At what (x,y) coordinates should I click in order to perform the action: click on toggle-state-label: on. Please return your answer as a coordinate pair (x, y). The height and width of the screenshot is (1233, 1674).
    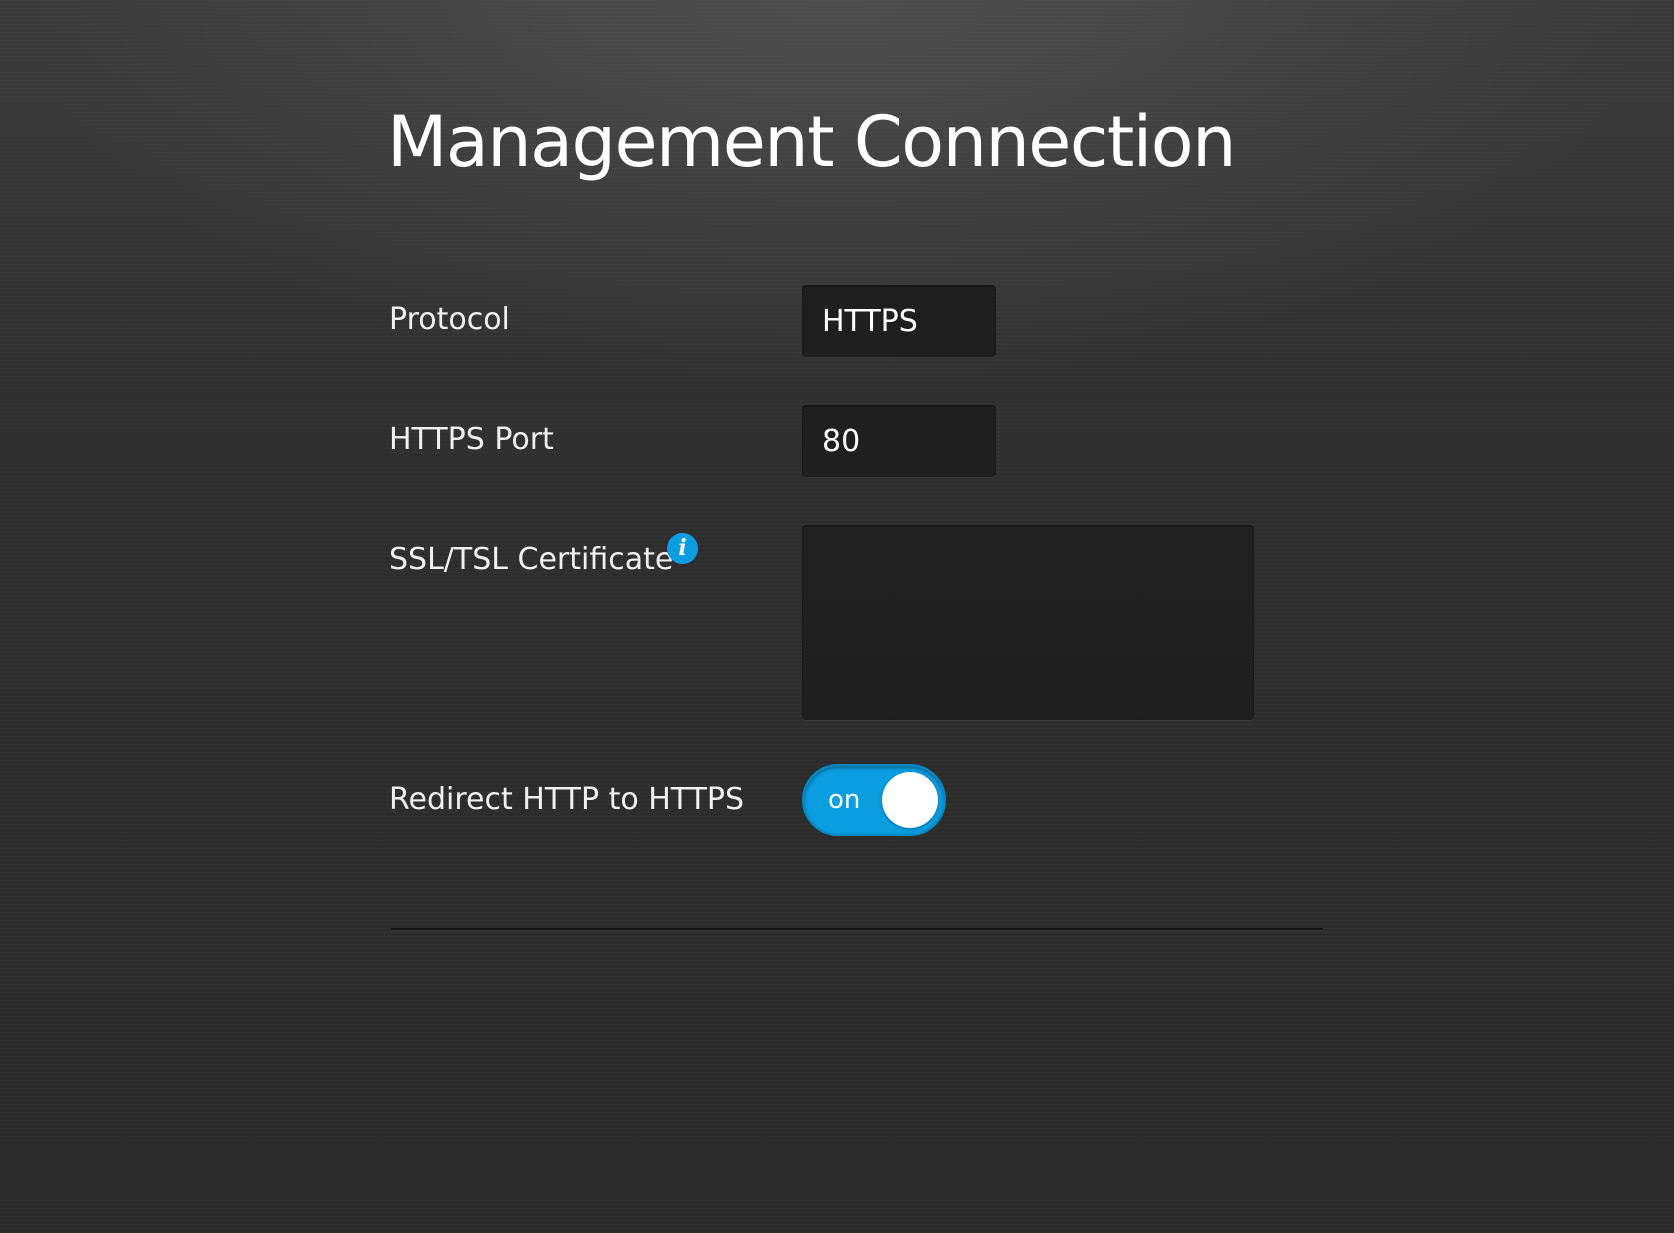
    Looking at the image, I should click on (844, 800).